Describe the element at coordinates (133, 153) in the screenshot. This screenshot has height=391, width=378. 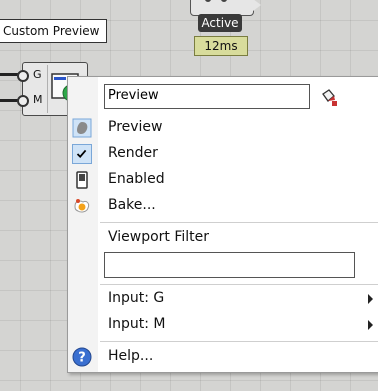
I see `menu-item-label: Render` at that location.